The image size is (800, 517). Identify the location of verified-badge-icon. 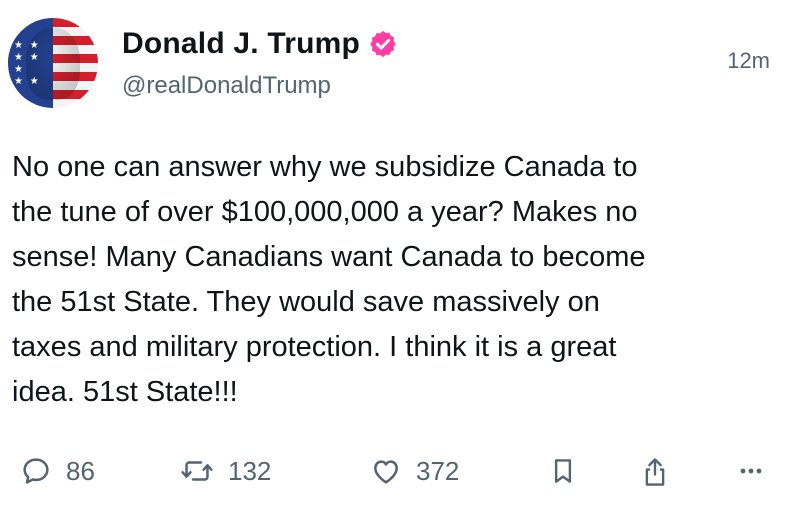
(383, 44).